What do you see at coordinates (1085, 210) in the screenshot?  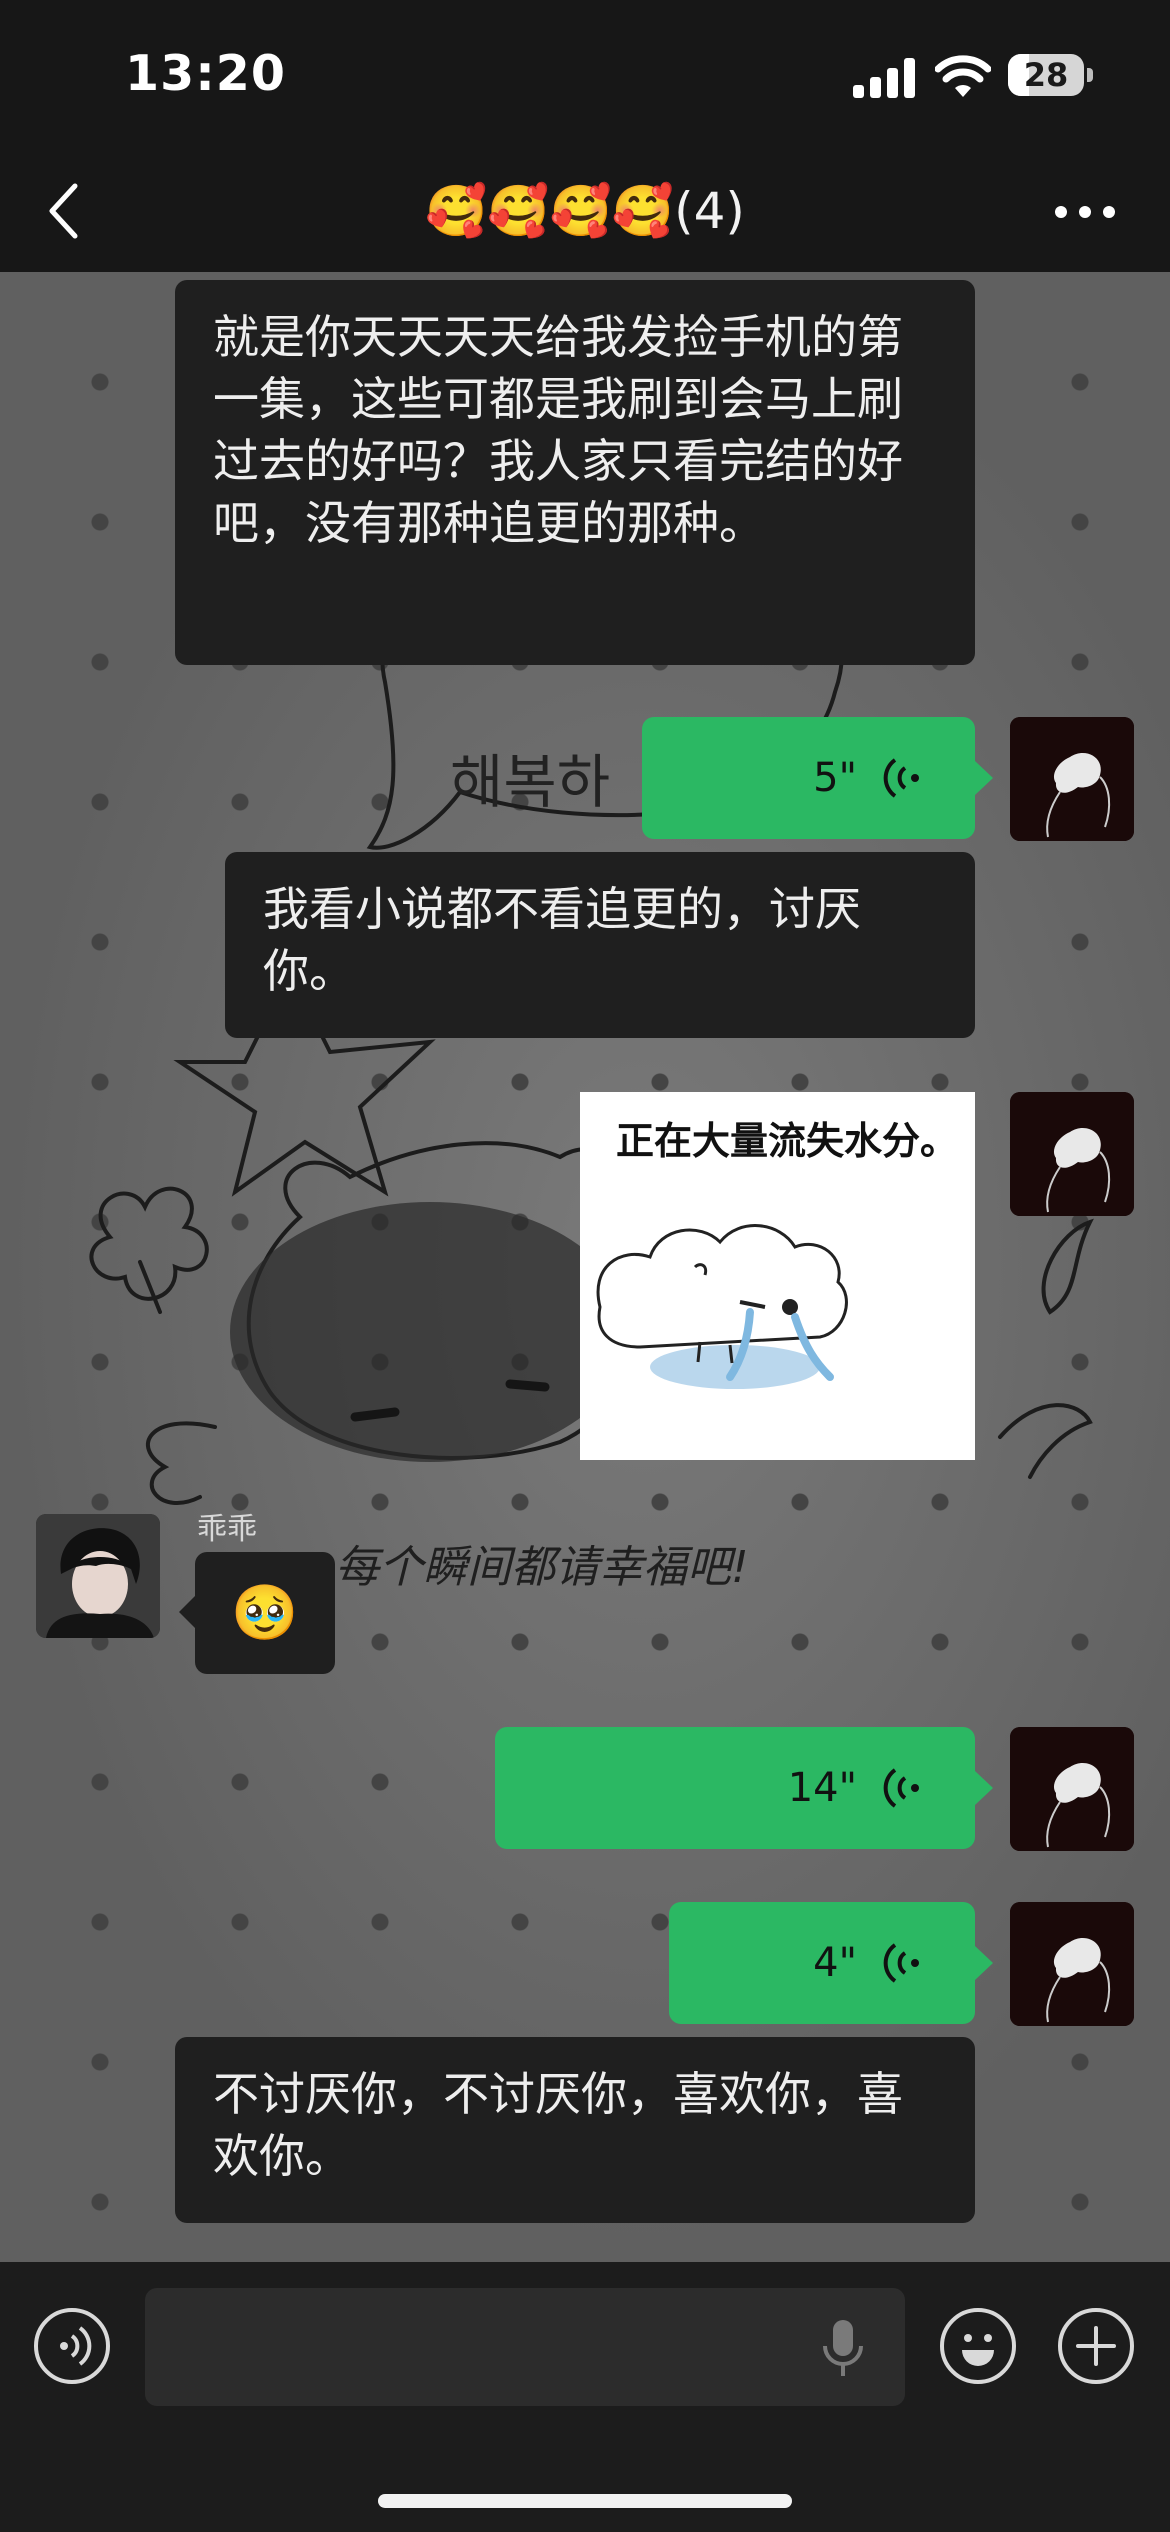 I see `ellipsis-icon` at bounding box center [1085, 210].